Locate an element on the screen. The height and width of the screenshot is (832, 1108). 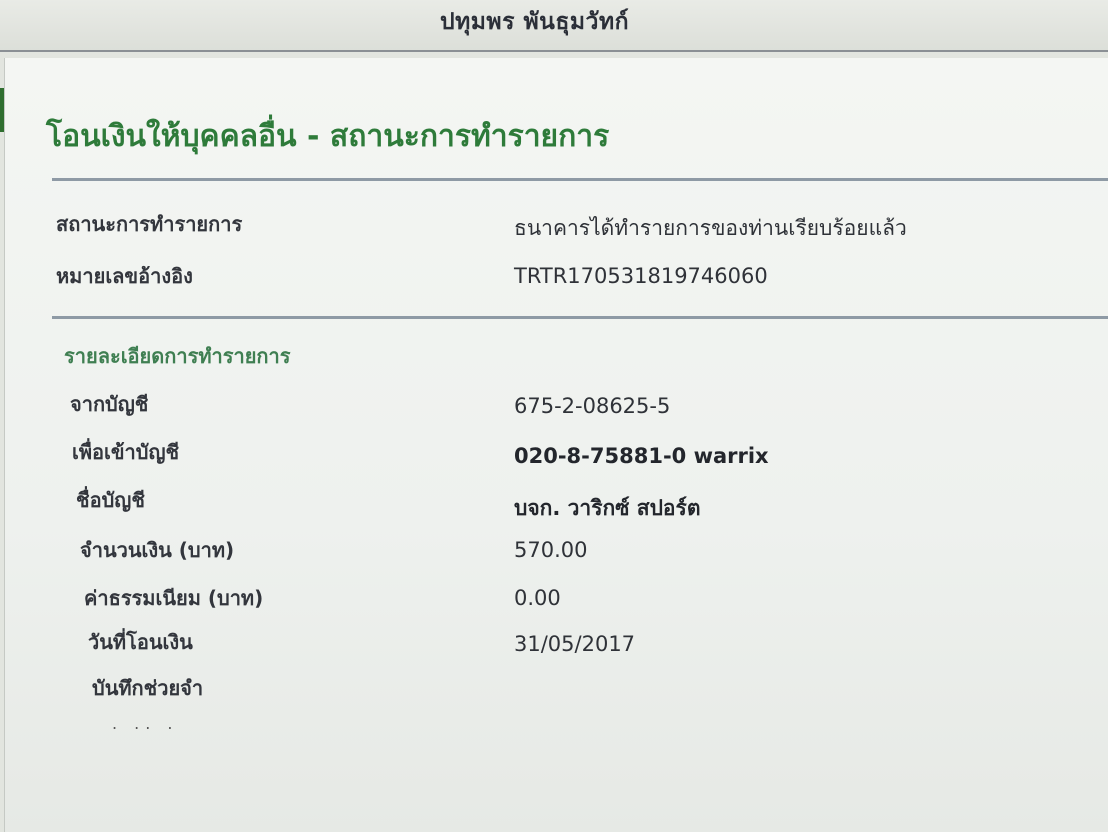
reference-label: หมายเลขอ้างอิง is located at coordinates (124, 276).